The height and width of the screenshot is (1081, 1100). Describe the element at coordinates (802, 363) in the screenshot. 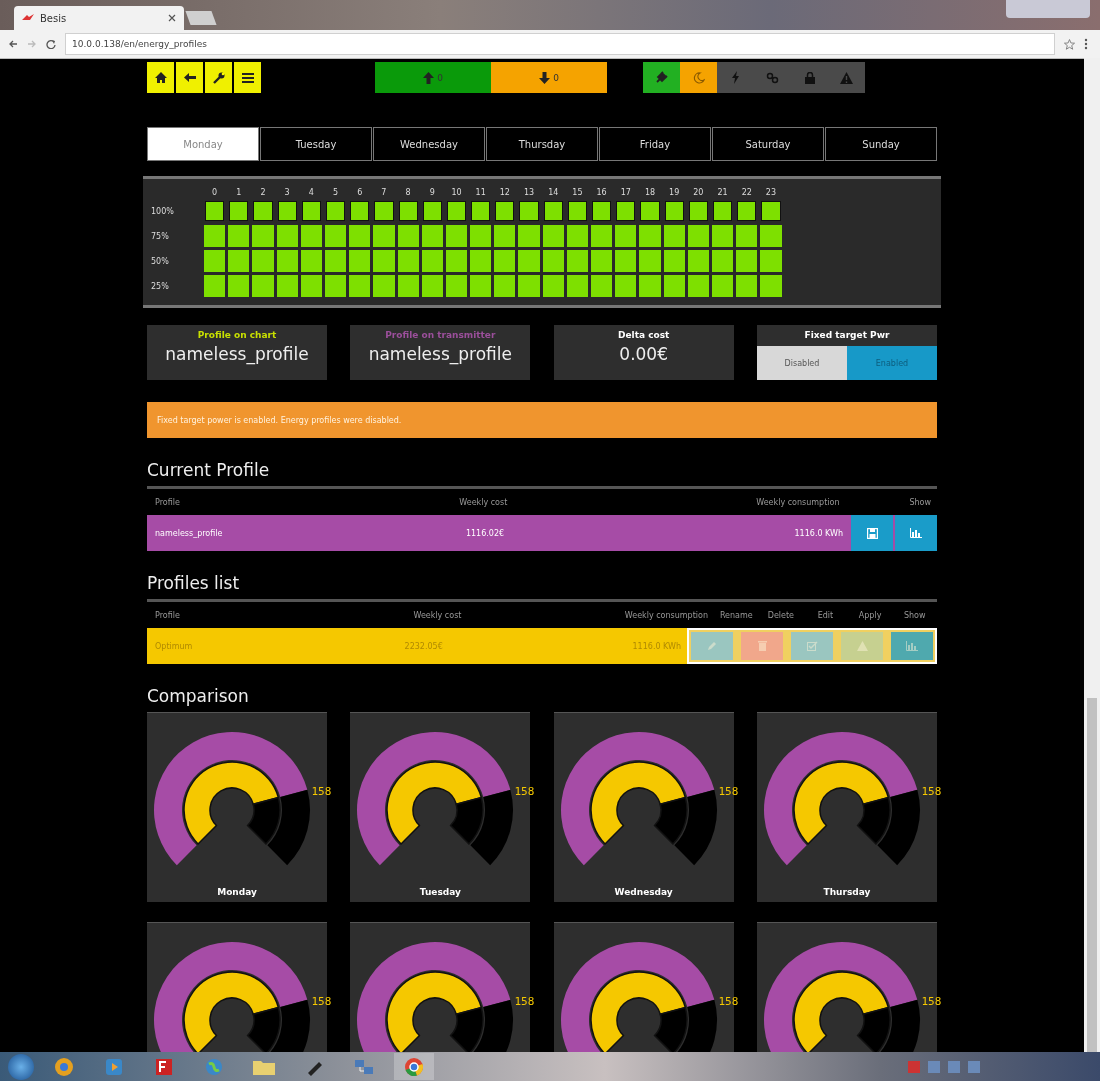

I see `toggle-option: Disabled` at that location.